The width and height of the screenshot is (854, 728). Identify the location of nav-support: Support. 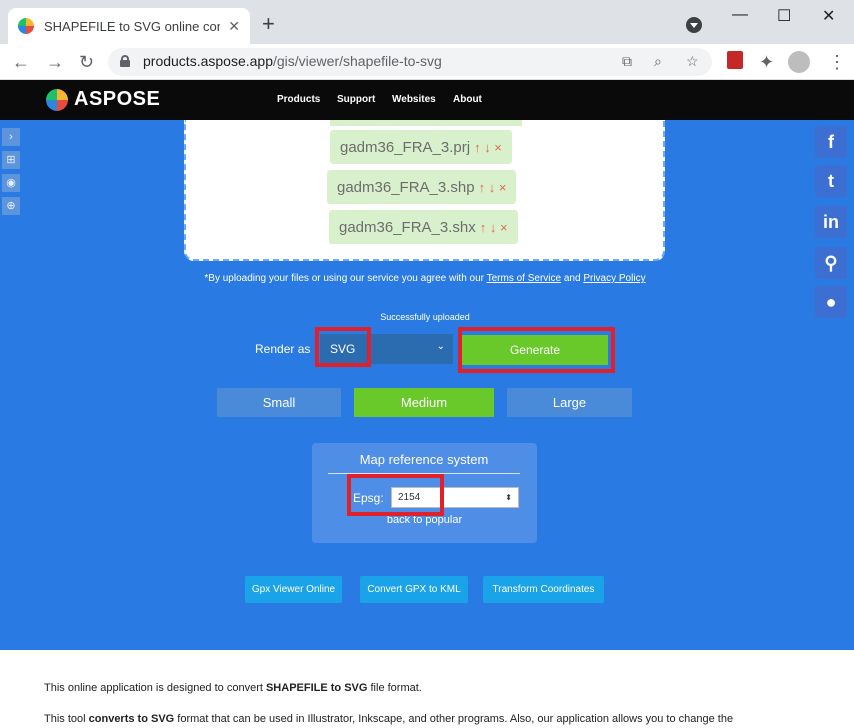
(356, 99).